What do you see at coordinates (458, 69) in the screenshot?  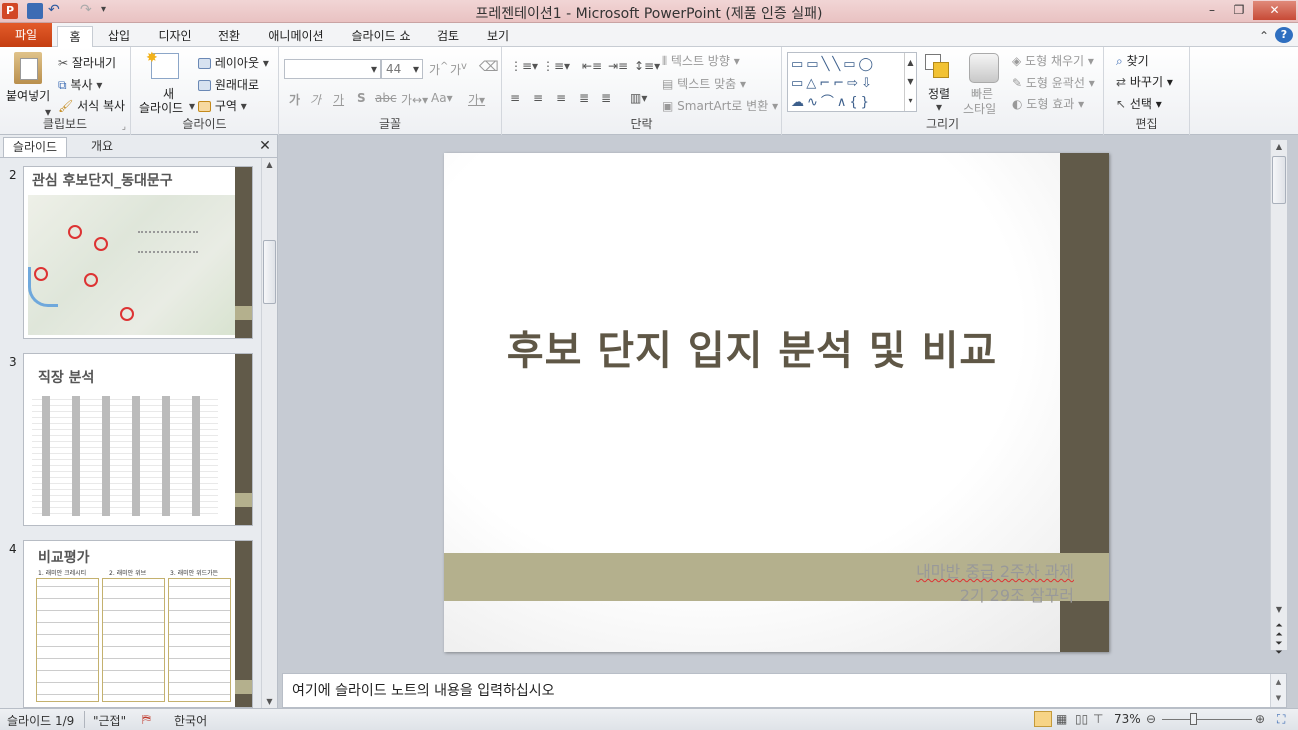 I see `shrink-font-icon: 가v` at bounding box center [458, 69].